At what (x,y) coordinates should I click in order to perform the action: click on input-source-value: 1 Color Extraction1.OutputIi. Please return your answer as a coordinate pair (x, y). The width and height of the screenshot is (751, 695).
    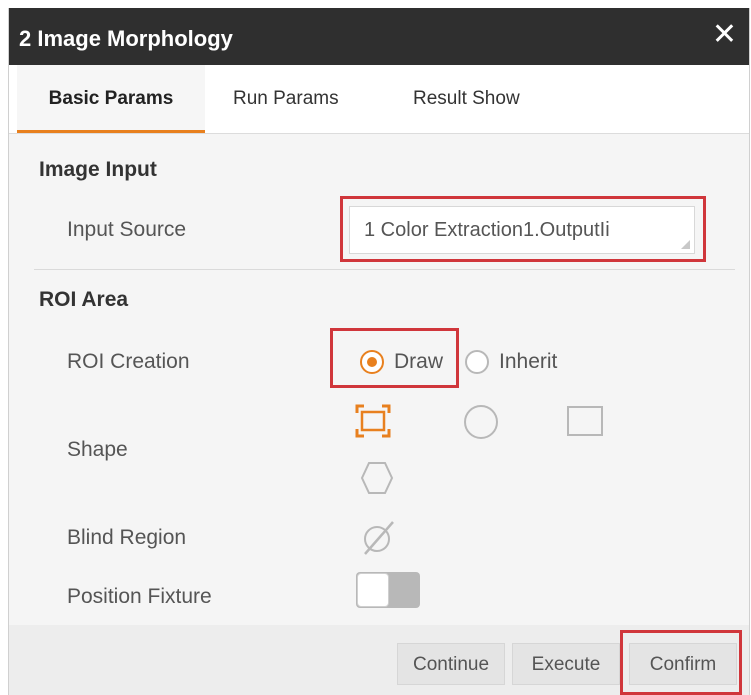
    Looking at the image, I should click on (487, 230).